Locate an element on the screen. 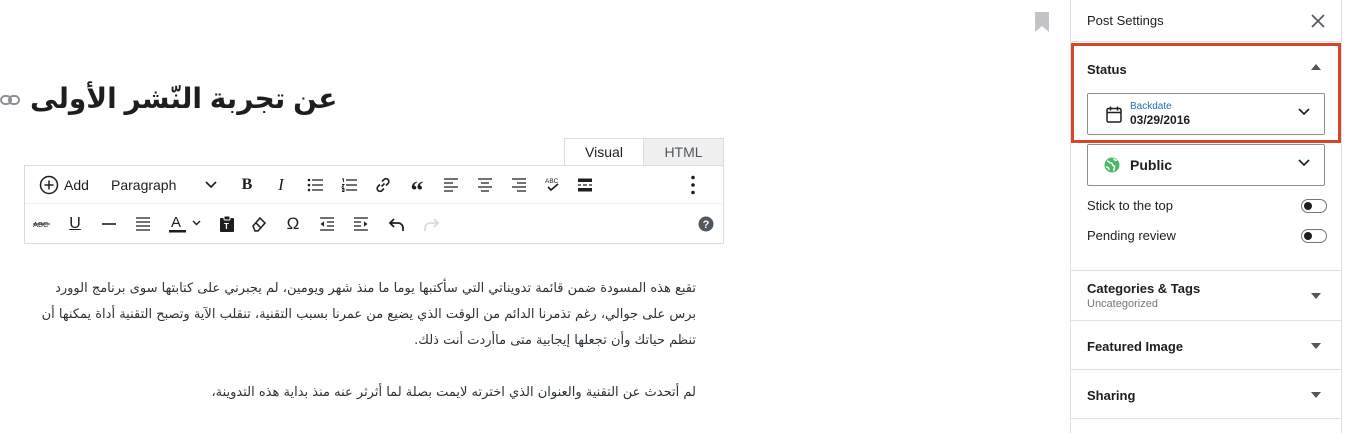  add-media-button: Add is located at coordinates (64, 185).